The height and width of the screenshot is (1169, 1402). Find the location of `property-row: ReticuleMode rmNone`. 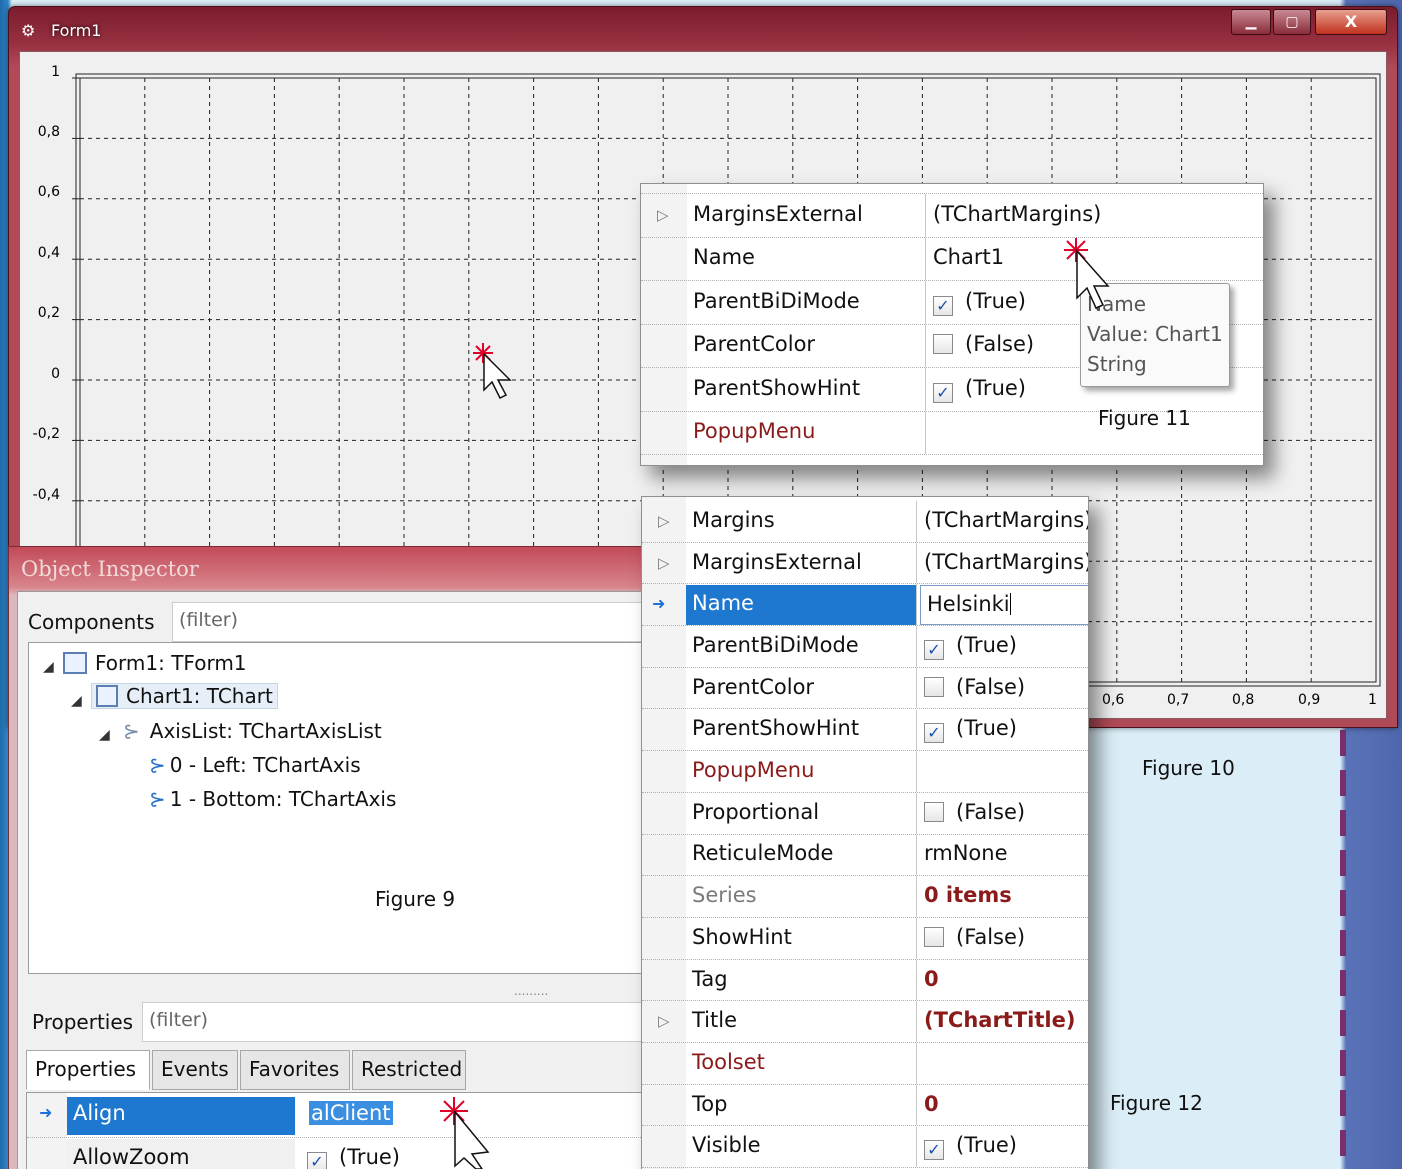

property-row: ReticuleMode rmNone is located at coordinates (865, 855).